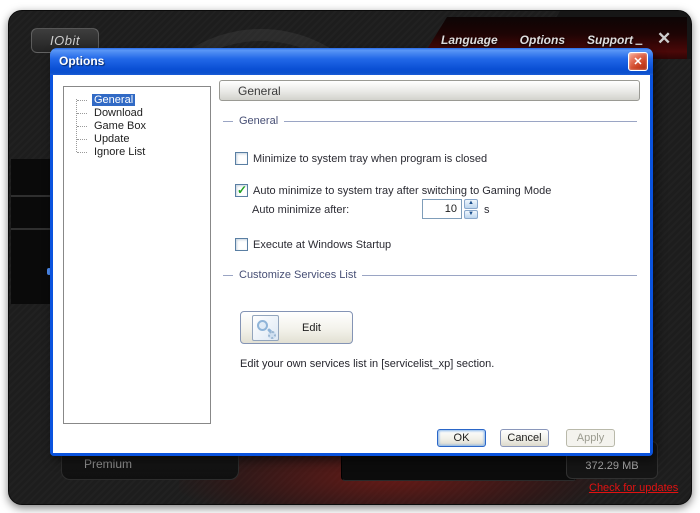 The height and width of the screenshot is (513, 700). What do you see at coordinates (542, 40) in the screenshot?
I see `menu-options: Options` at bounding box center [542, 40].